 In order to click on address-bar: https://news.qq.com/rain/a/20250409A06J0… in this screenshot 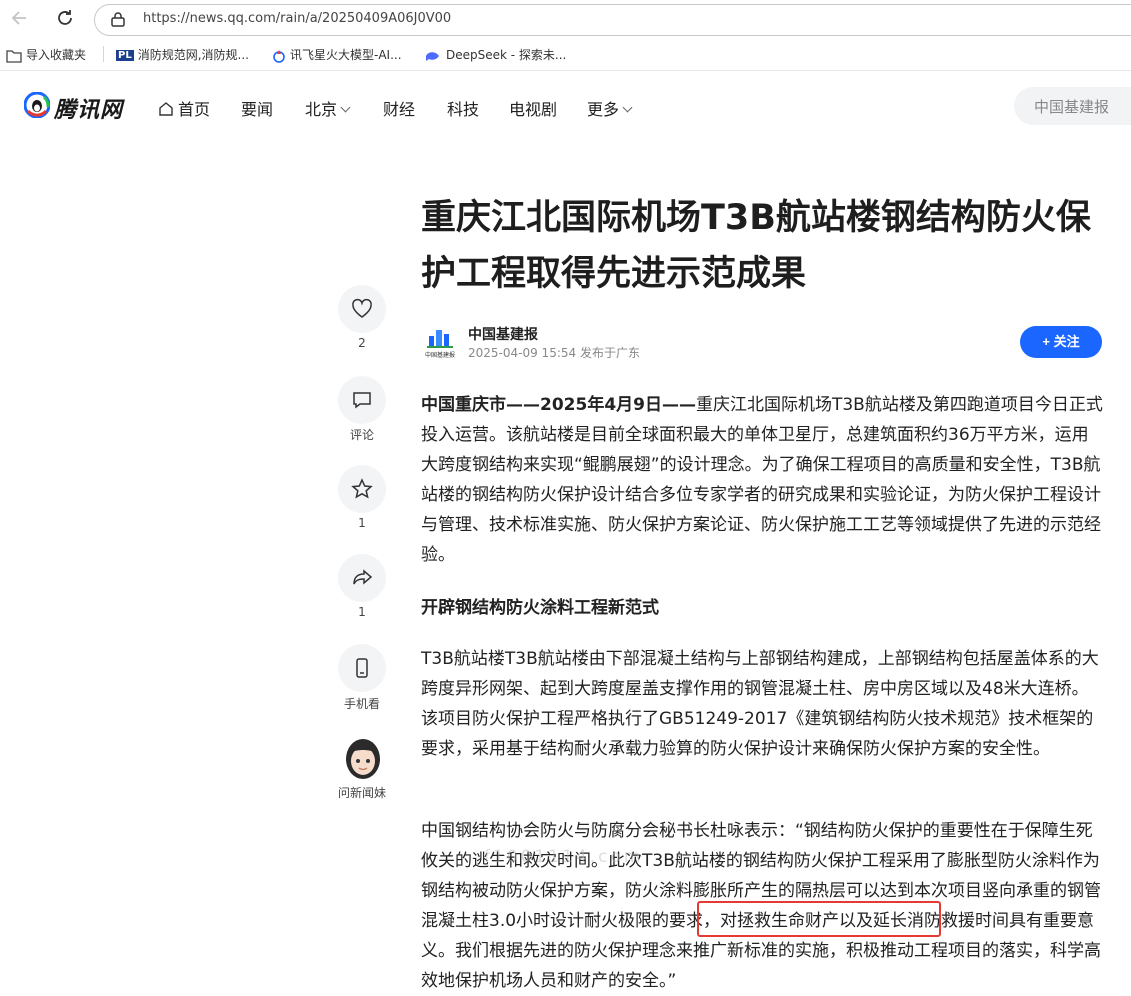, I will do `click(612, 20)`.